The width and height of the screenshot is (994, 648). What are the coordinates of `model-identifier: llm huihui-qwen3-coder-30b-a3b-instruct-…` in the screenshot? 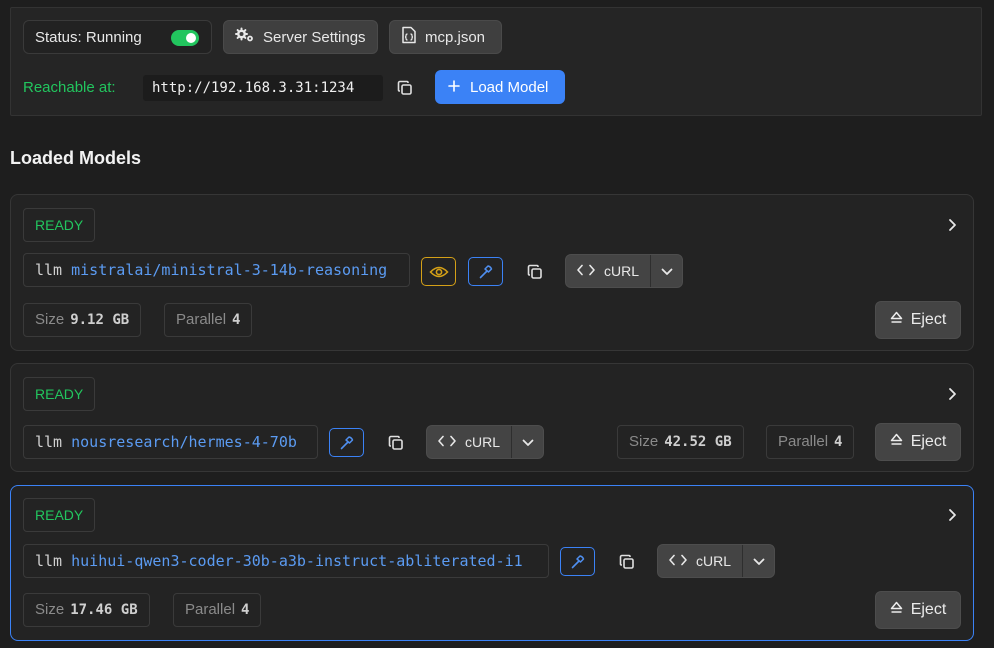 It's located at (286, 561).